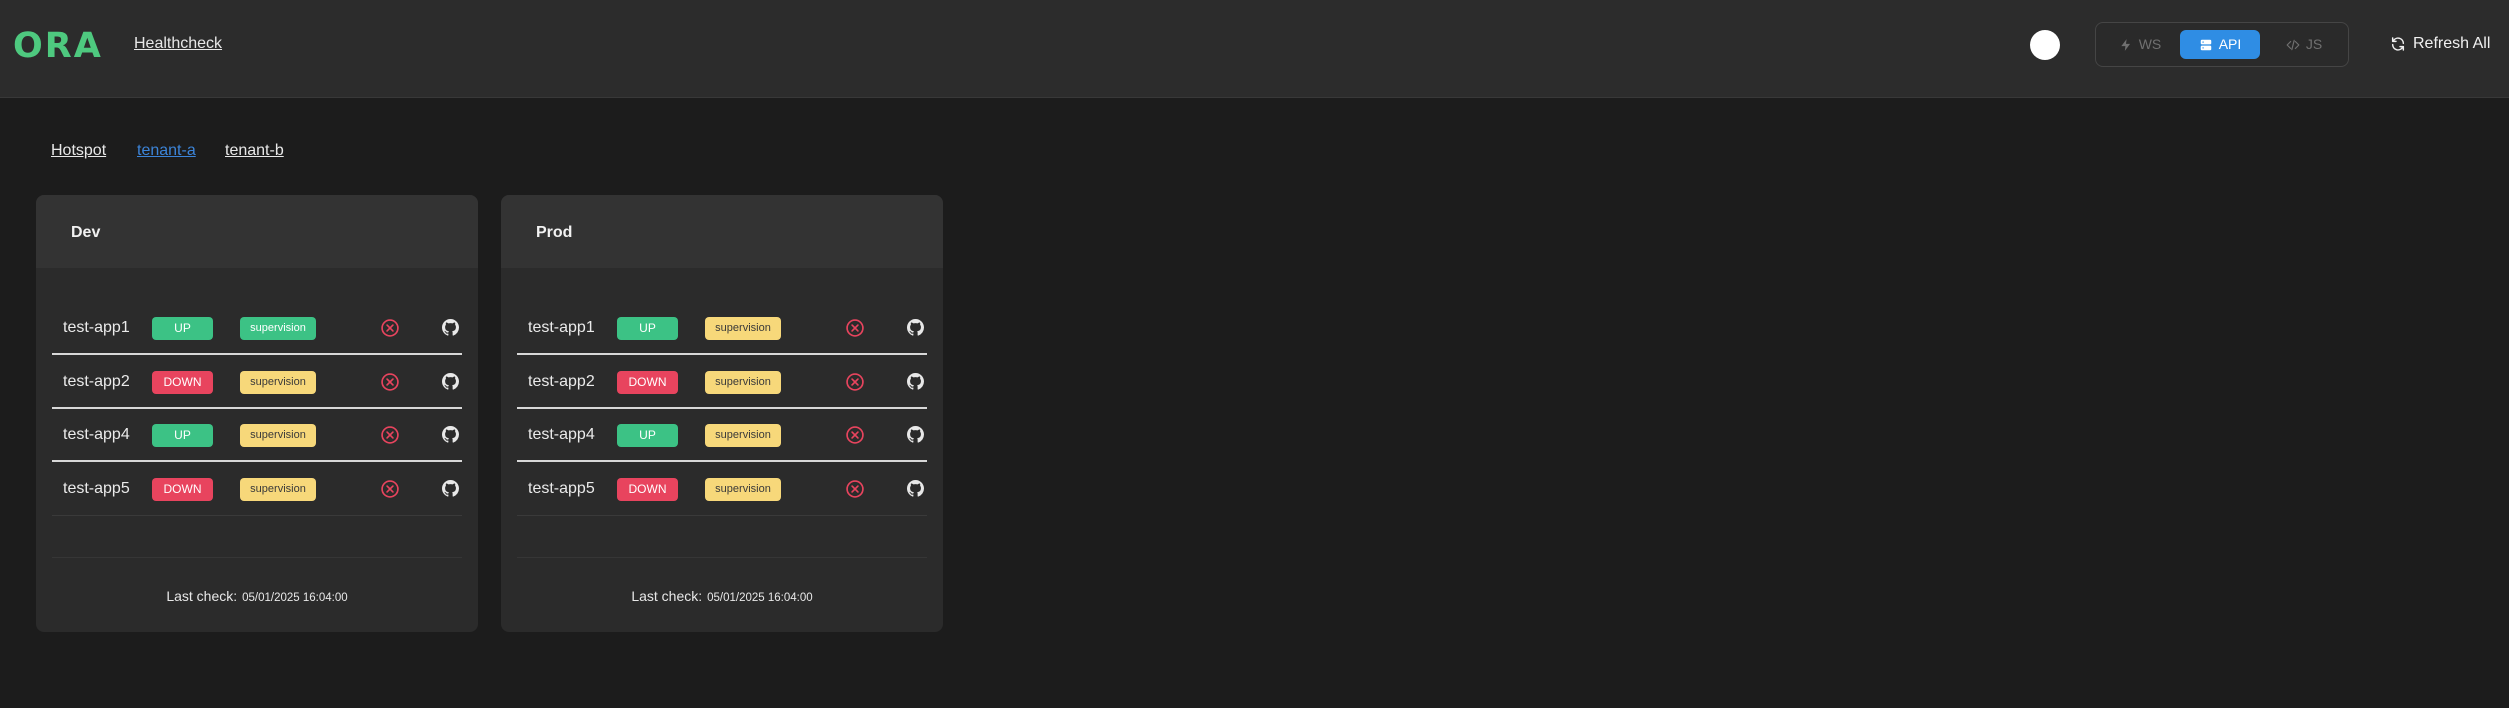 This screenshot has height=708, width=2509. I want to click on theme-toggle-button, so click(2045, 45).